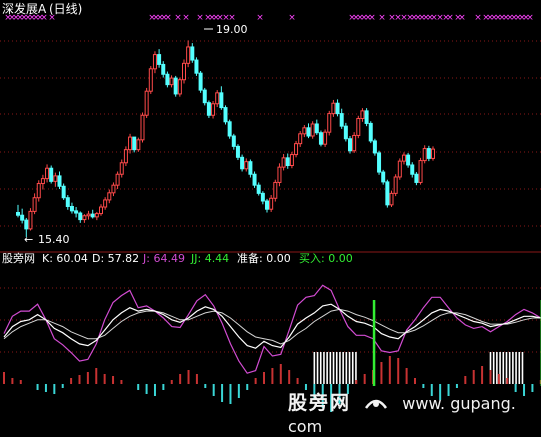 The width and height of the screenshot is (541, 437). Describe the element at coordinates (163, 258) in the screenshot. I see `j-value: J: 64.49` at that location.